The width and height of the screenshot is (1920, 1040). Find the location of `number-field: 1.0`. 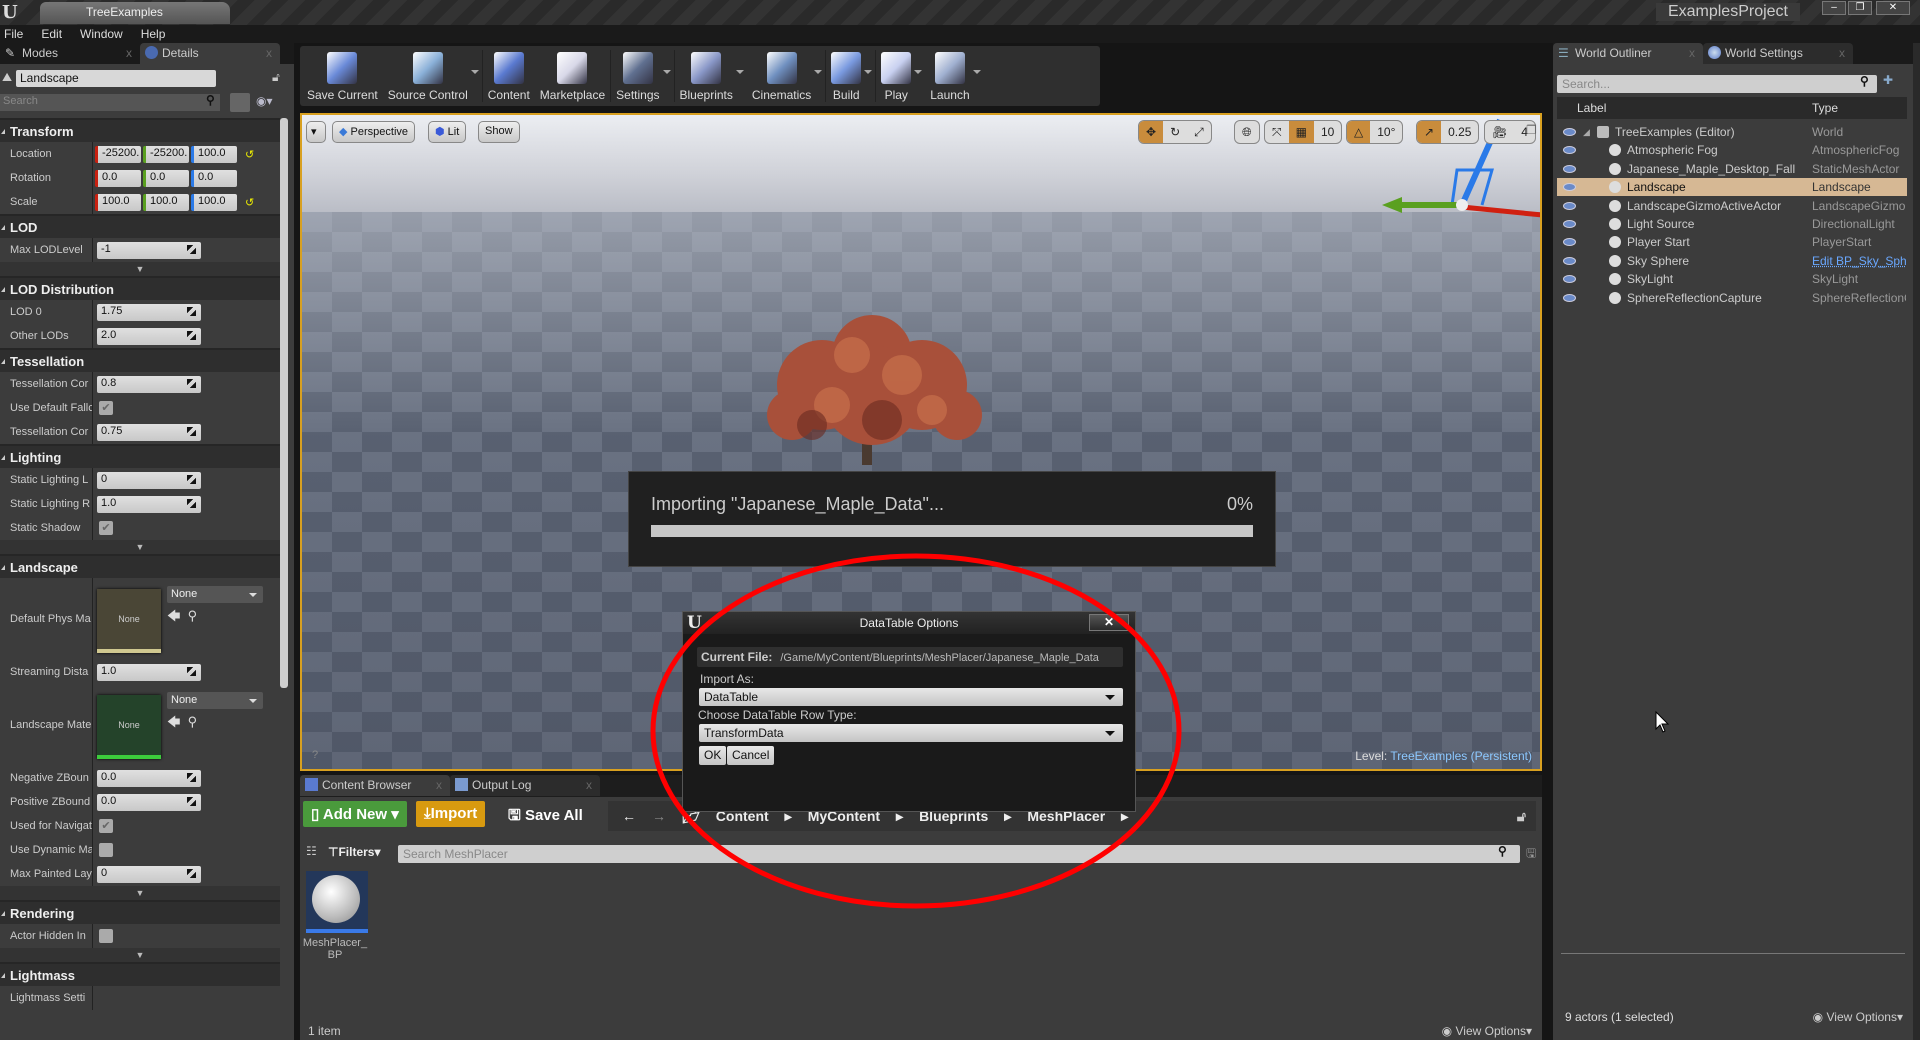

number-field: 1.0 is located at coordinates (149, 504).